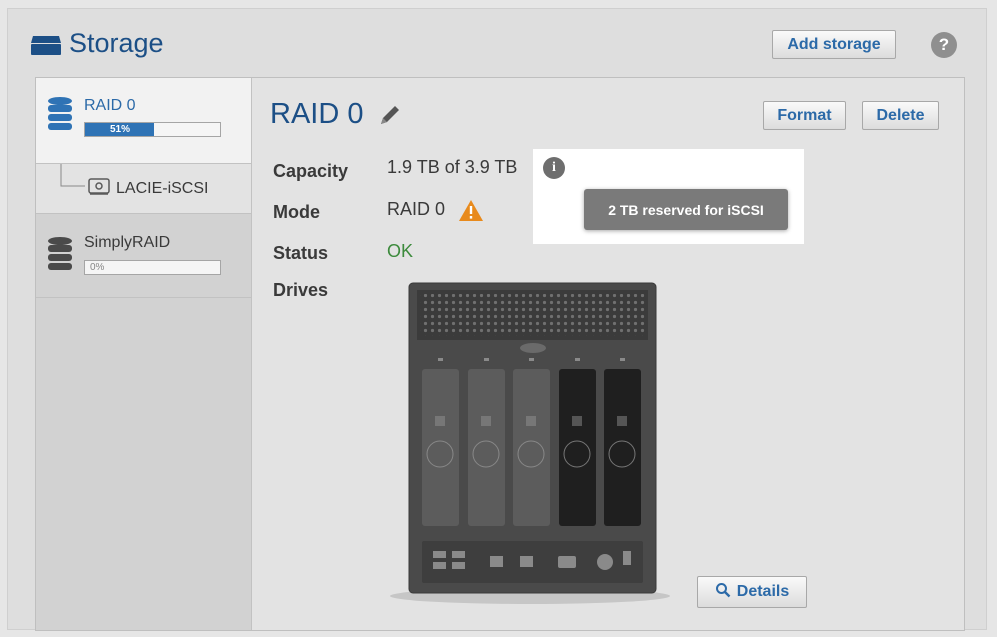 The height and width of the screenshot is (637, 997). Describe the element at coordinates (944, 45) in the screenshot. I see `help-icon: ?` at that location.